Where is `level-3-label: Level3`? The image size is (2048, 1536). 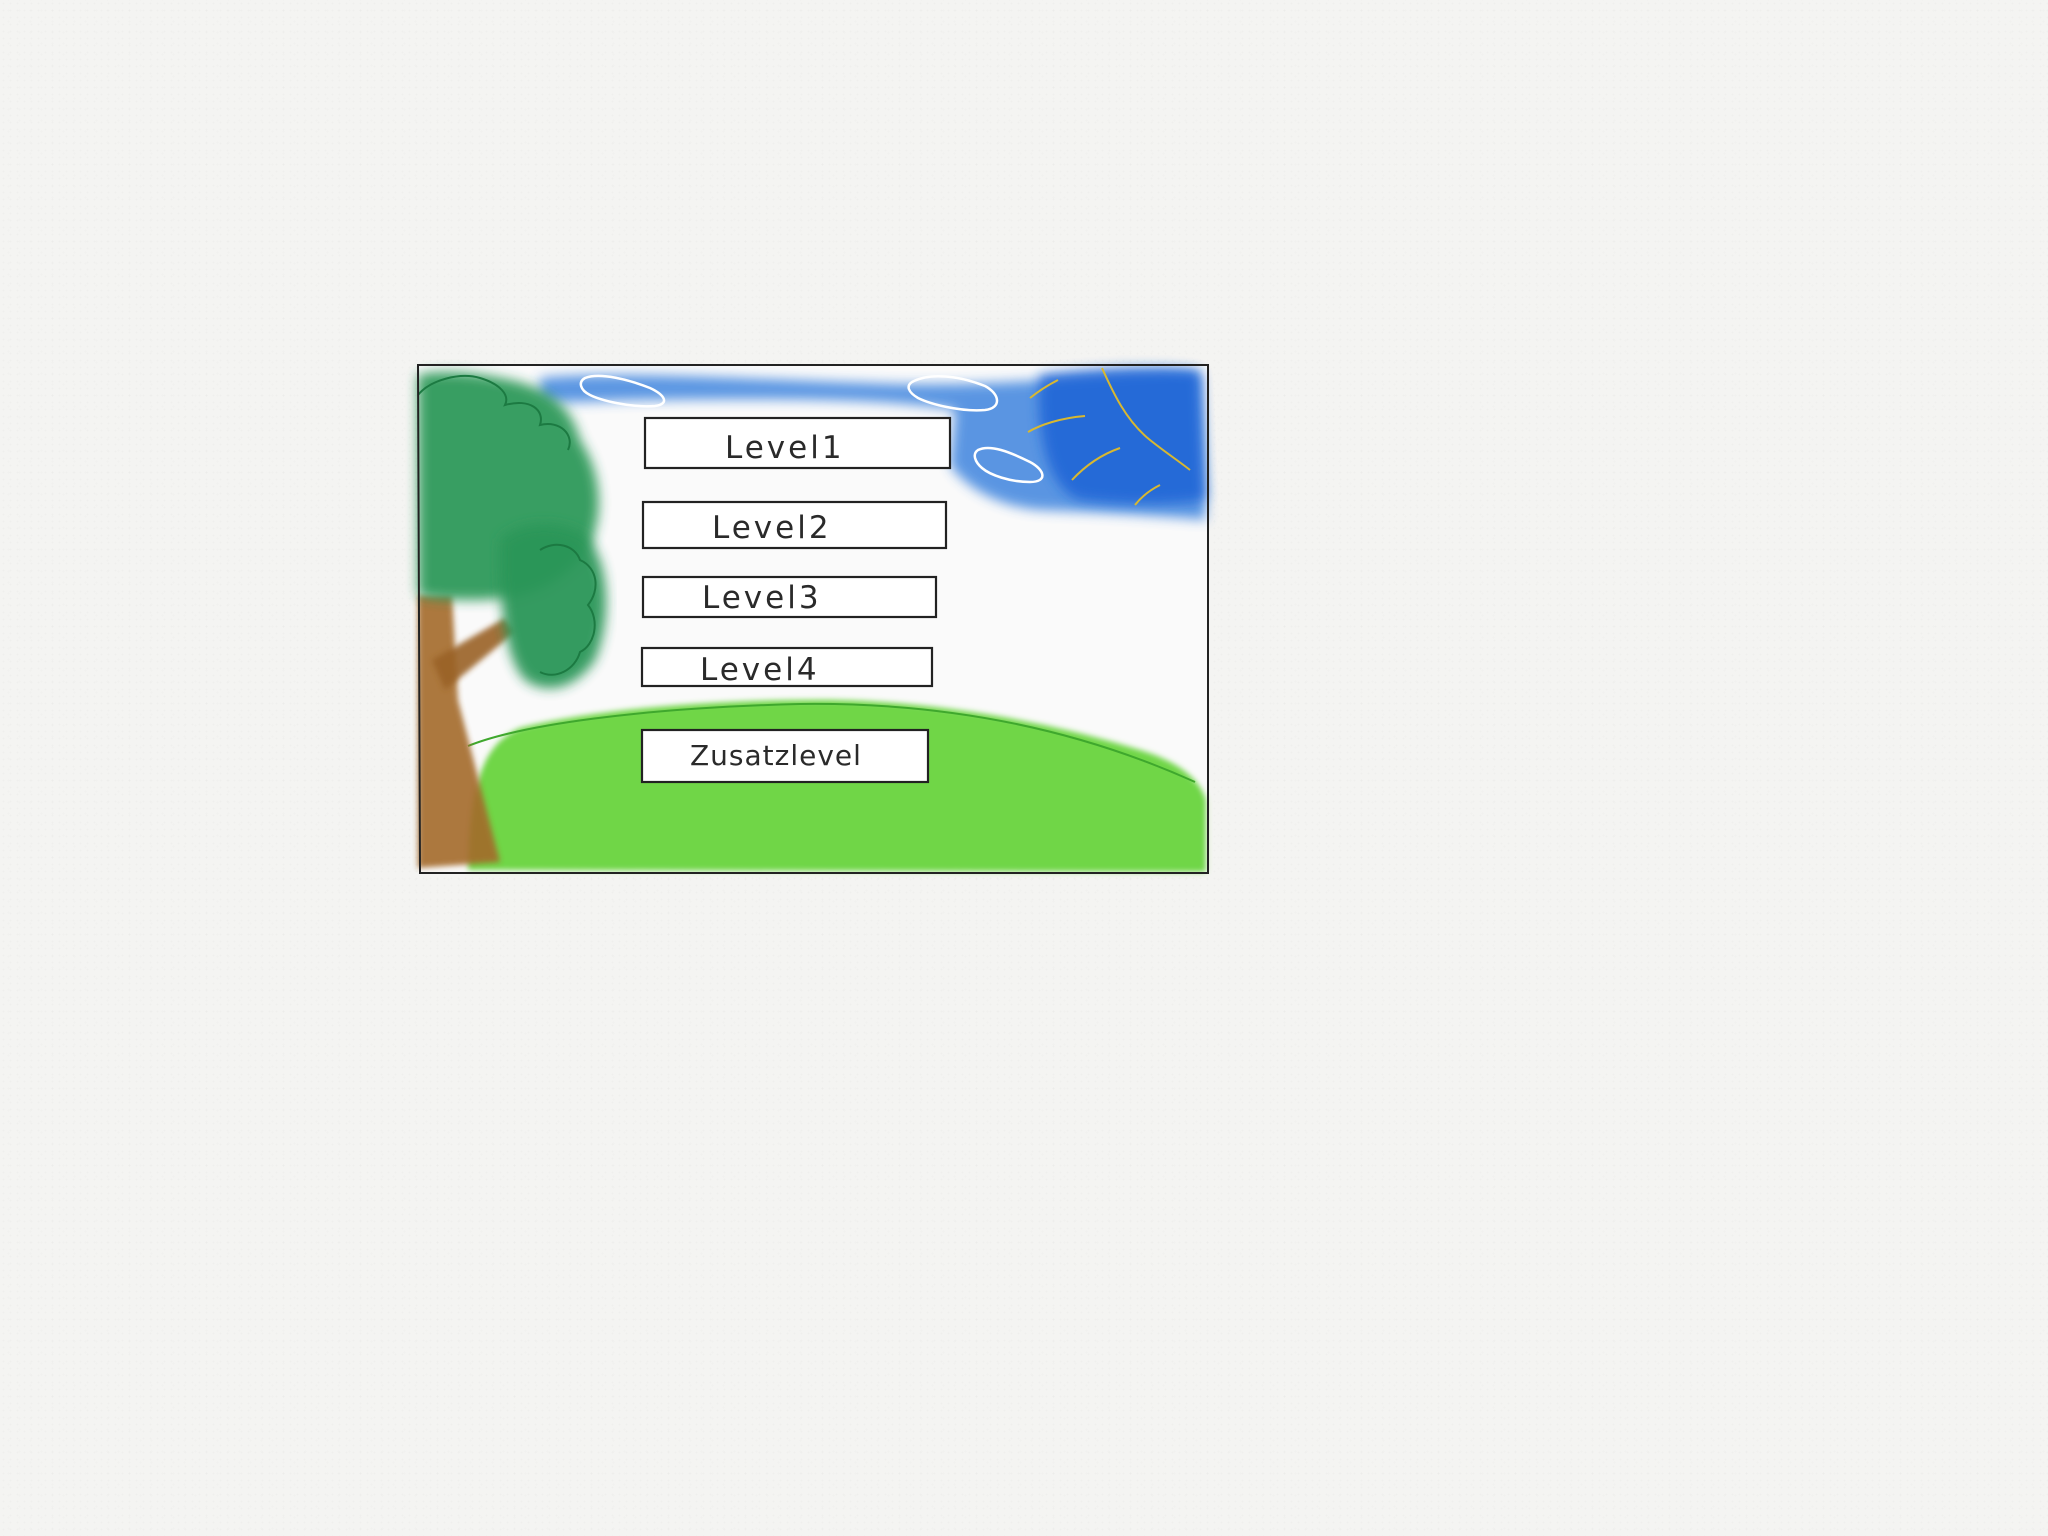 level-3-label: Level3 is located at coordinates (762, 598).